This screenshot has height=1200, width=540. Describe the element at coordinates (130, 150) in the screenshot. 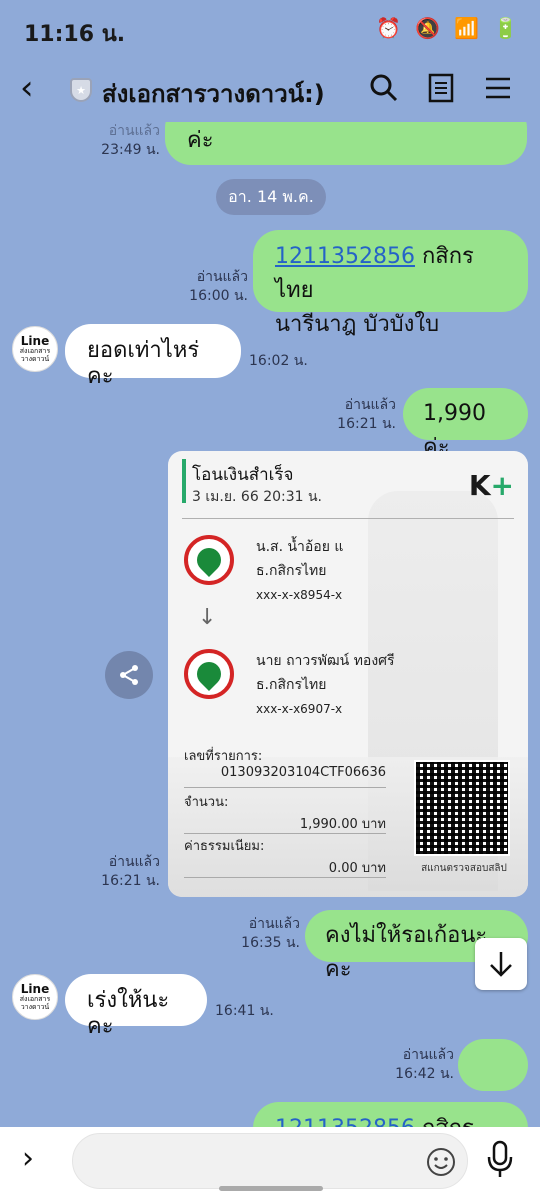

I see `message-time: 23:49 น.` at that location.